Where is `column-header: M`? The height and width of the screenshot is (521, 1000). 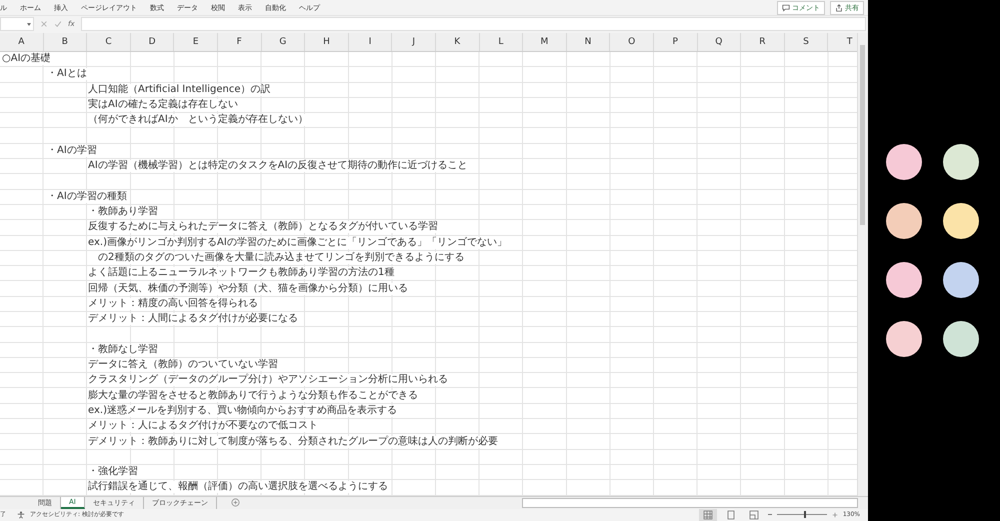 column-header: M is located at coordinates (545, 41).